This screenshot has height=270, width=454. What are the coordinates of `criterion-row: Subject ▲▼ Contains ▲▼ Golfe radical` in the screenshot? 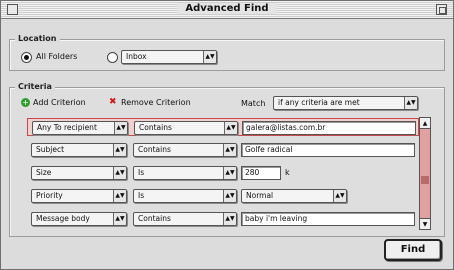 It's located at (223, 150).